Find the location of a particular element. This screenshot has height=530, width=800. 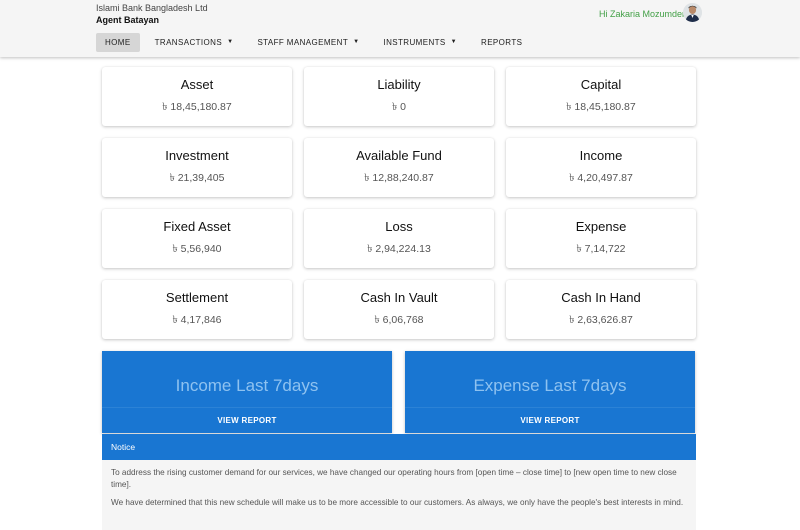

org-name: Islami Bank Bangladesh Ltd is located at coordinates (152, 8).